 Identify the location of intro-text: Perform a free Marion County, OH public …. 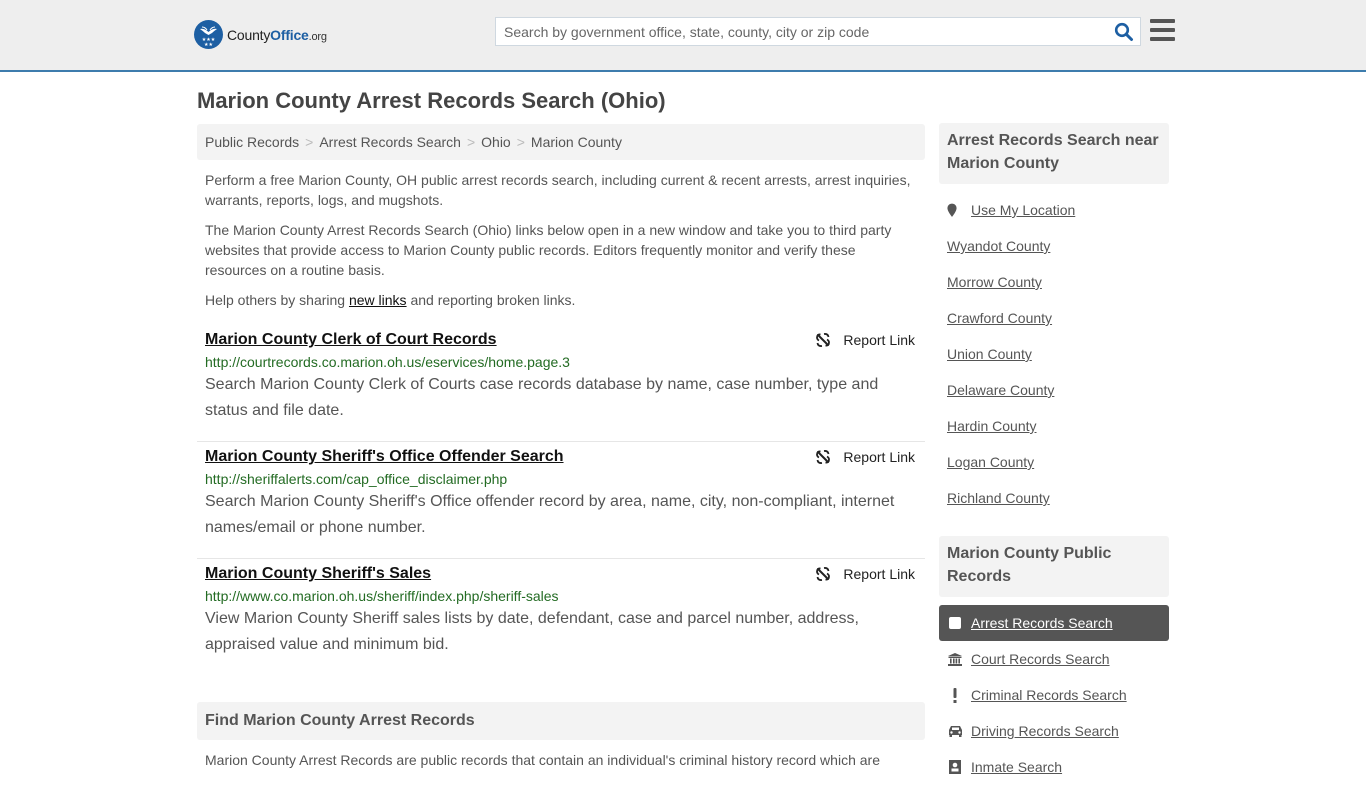
(562, 245).